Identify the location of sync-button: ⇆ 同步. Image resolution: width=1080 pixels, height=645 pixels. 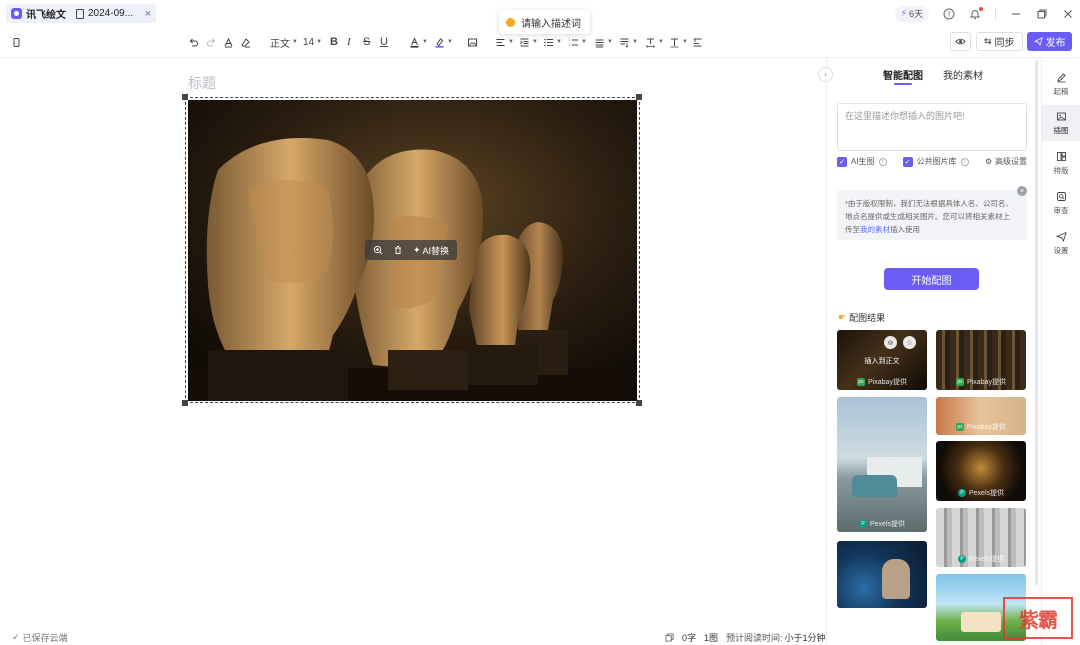
(999, 41).